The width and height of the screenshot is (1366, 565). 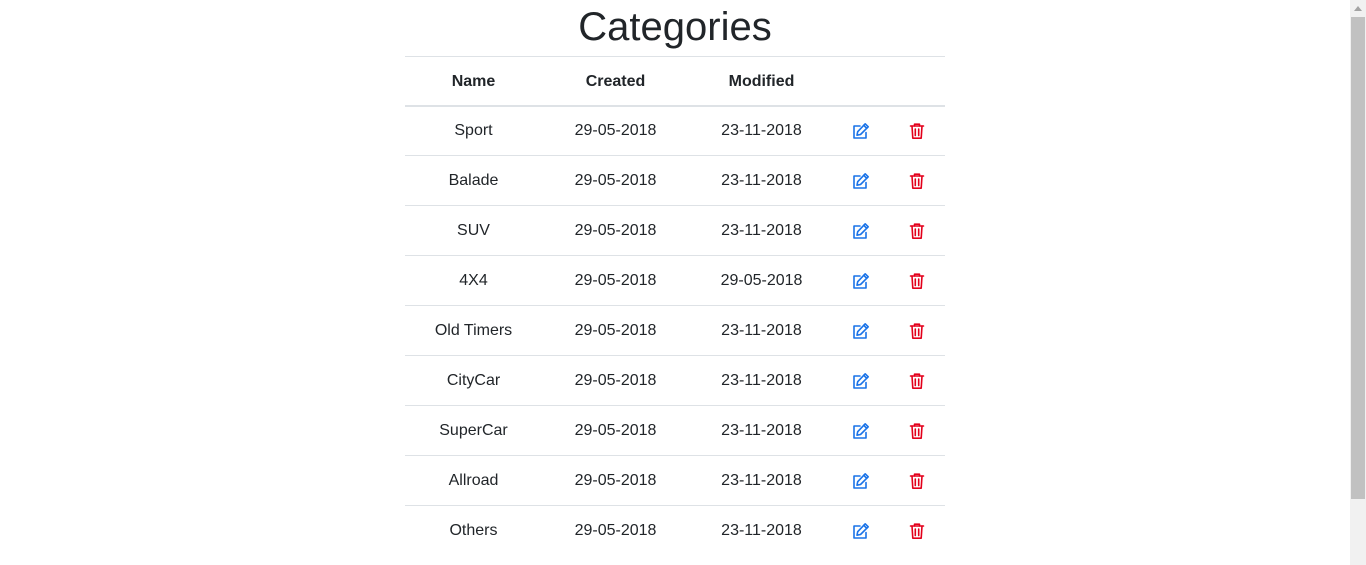 What do you see at coordinates (675, 131) in the screenshot?
I see `table-row: Sport 29-05-2018 23-11-2018` at bounding box center [675, 131].